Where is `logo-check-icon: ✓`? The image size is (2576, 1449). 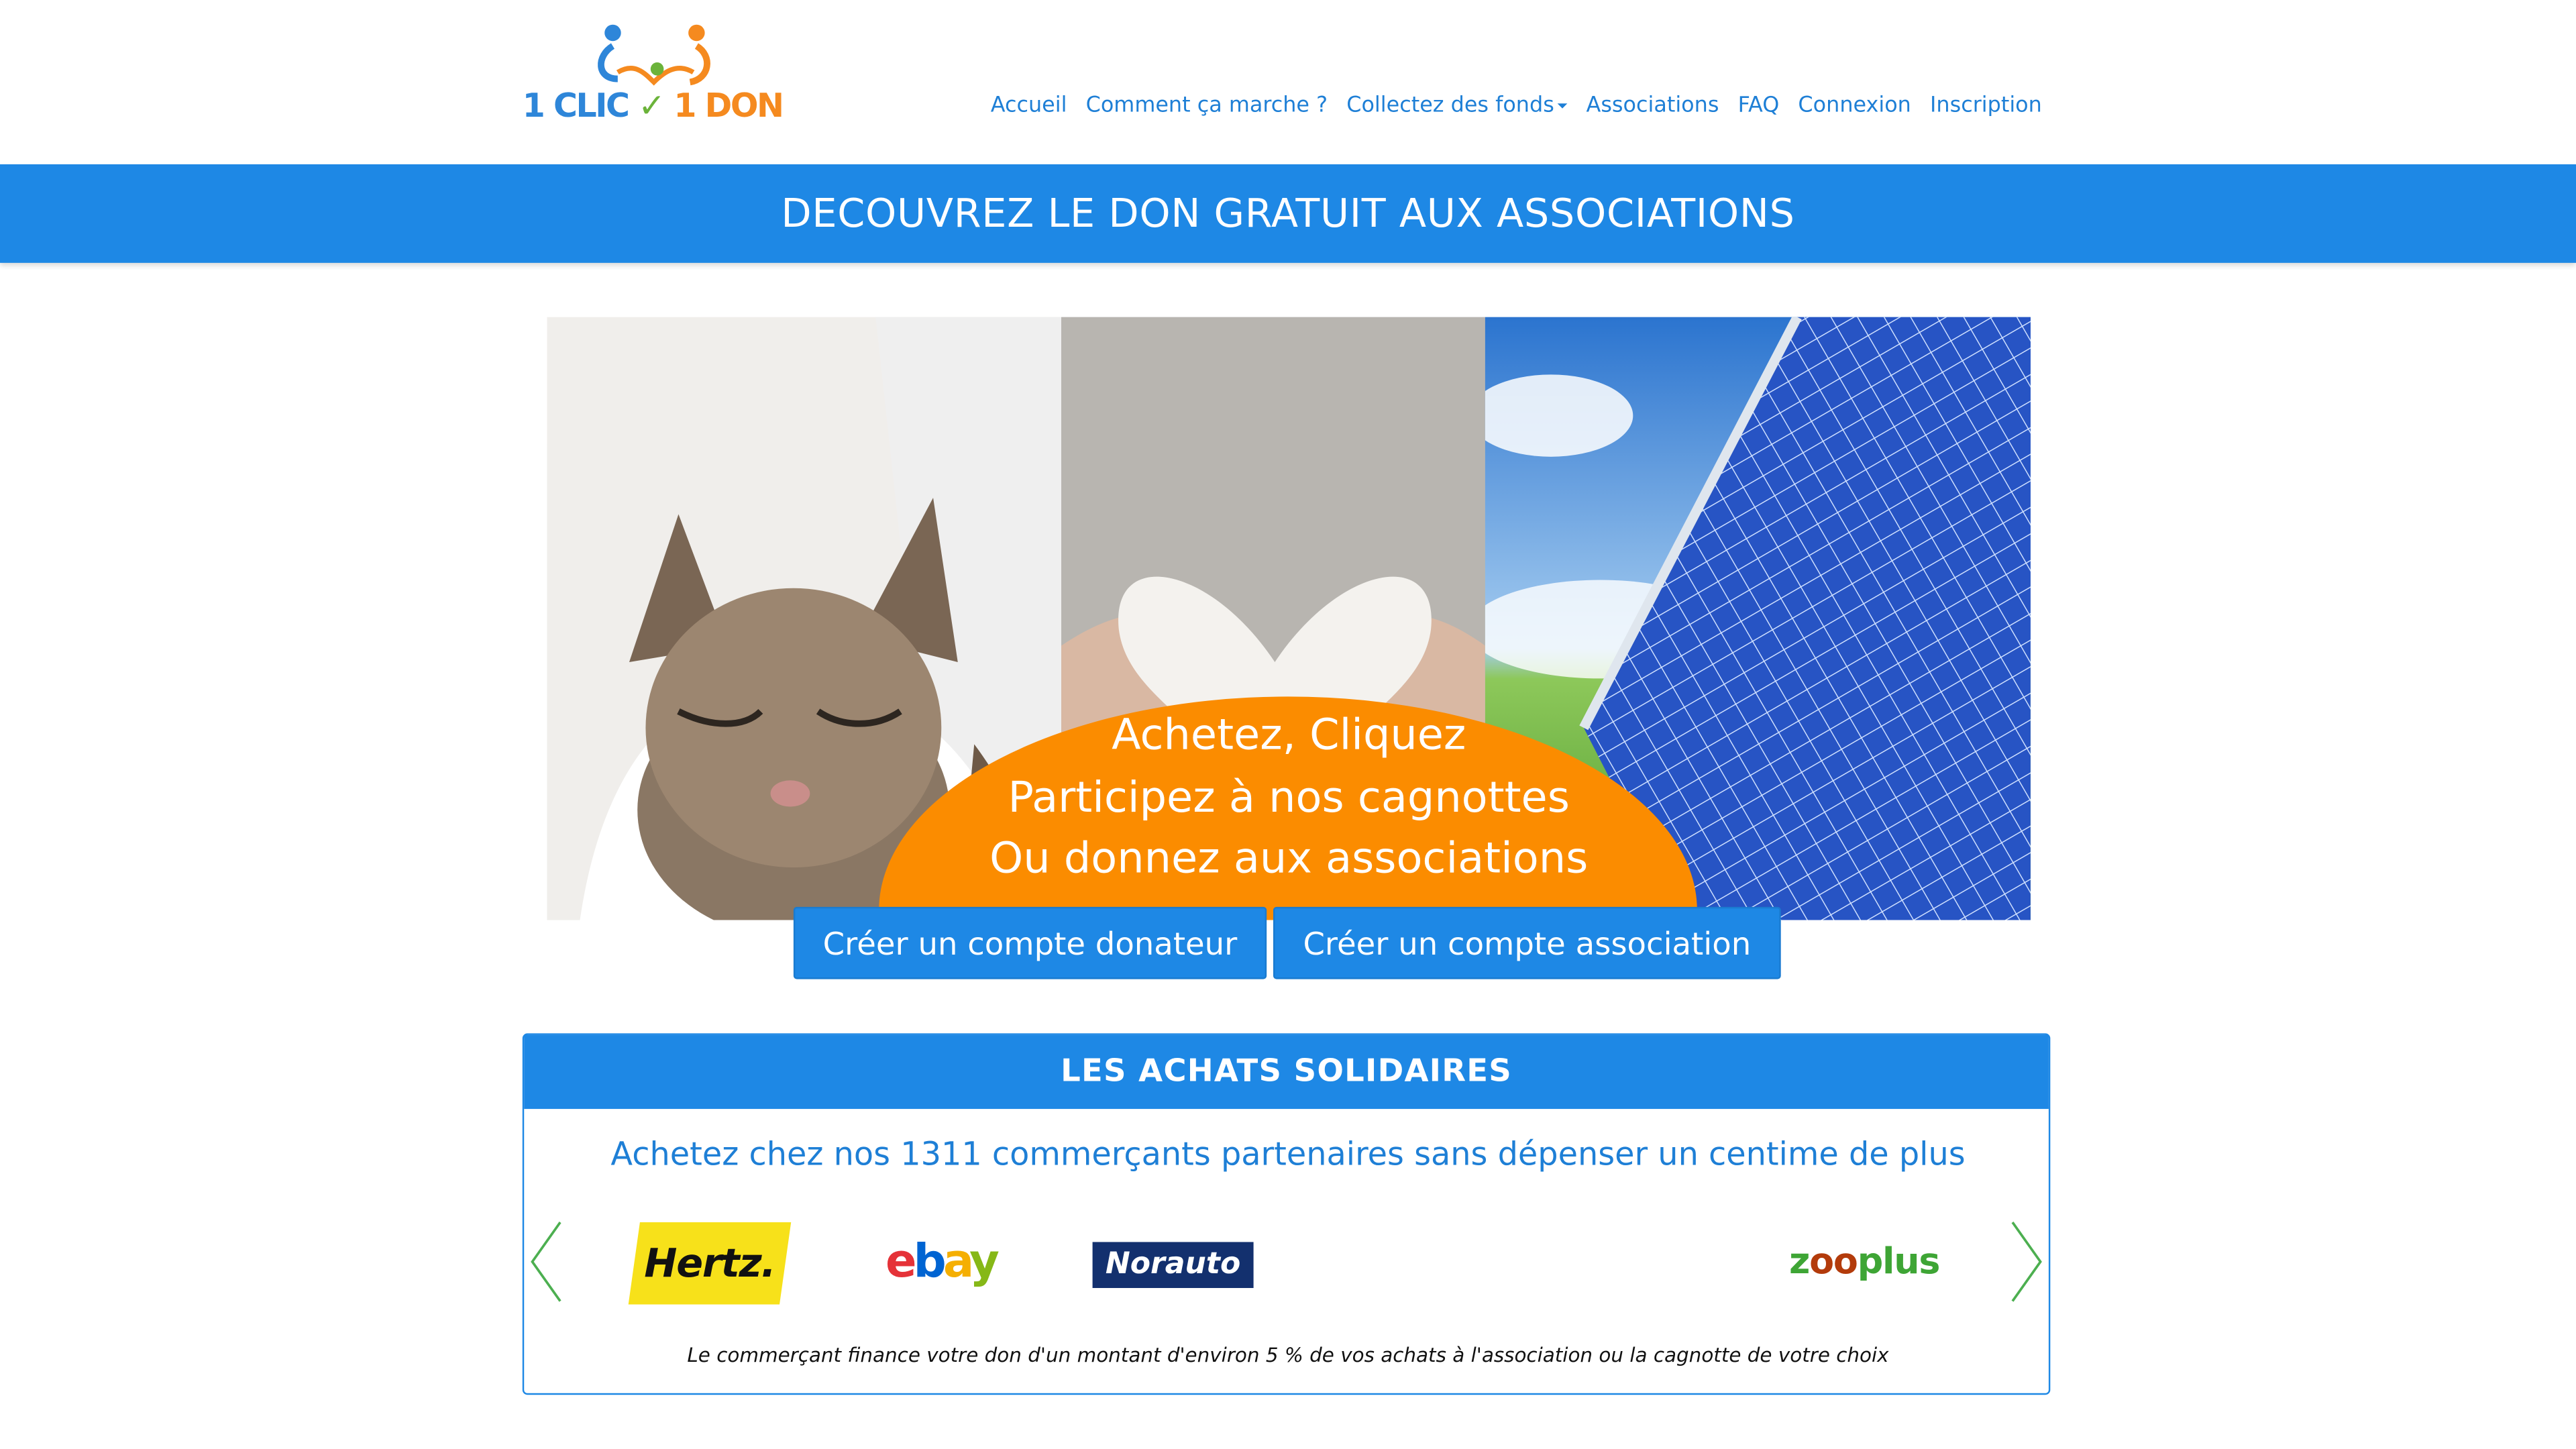 logo-check-icon: ✓ is located at coordinates (651, 105).